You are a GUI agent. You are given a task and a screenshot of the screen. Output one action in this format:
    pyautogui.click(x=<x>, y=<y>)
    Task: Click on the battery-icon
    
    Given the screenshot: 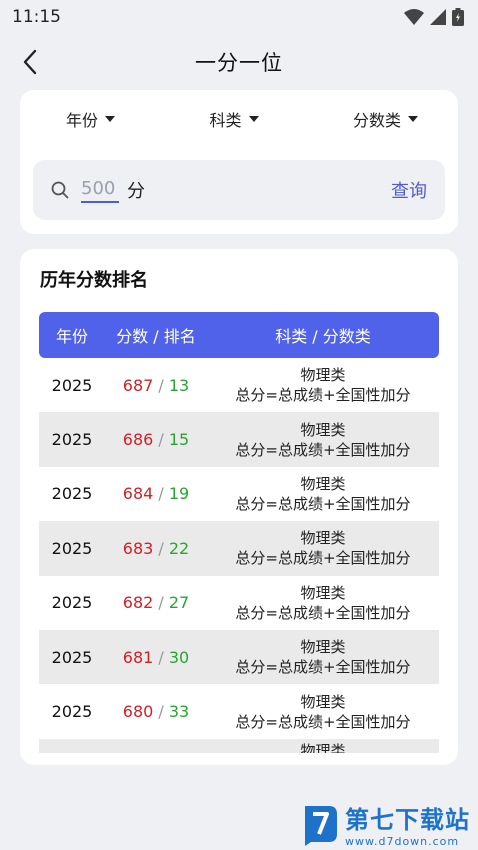 What is the action you would take?
    pyautogui.click(x=458, y=17)
    